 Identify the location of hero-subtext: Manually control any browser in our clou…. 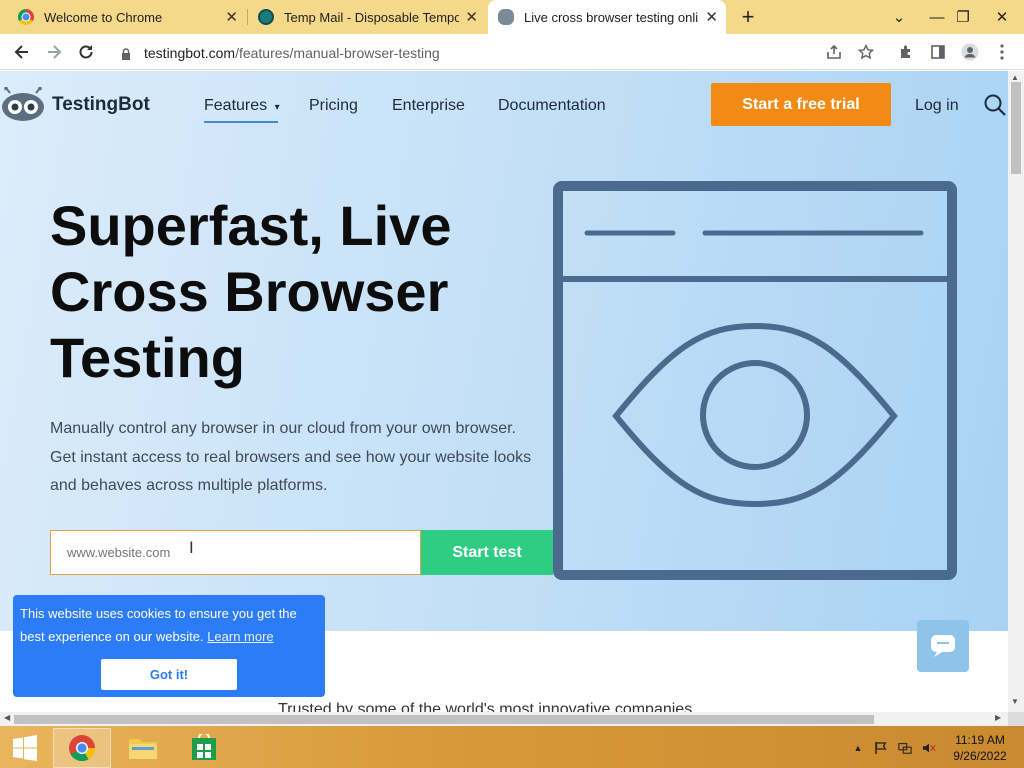
(291, 457).